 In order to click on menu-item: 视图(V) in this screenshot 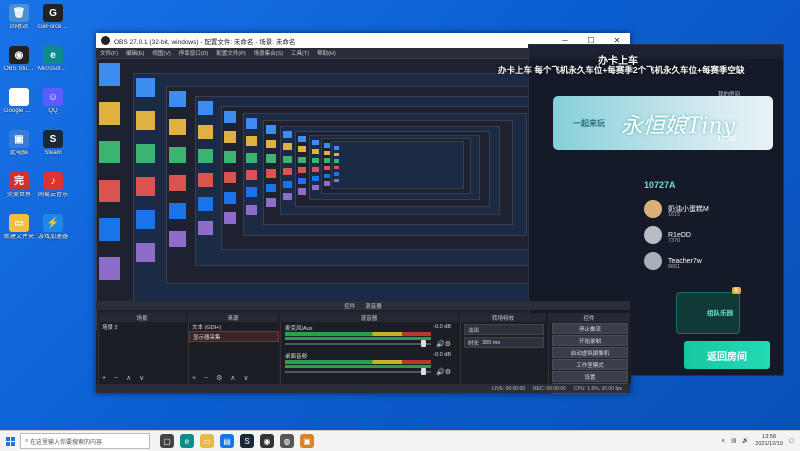, I will do `click(161, 53)`.